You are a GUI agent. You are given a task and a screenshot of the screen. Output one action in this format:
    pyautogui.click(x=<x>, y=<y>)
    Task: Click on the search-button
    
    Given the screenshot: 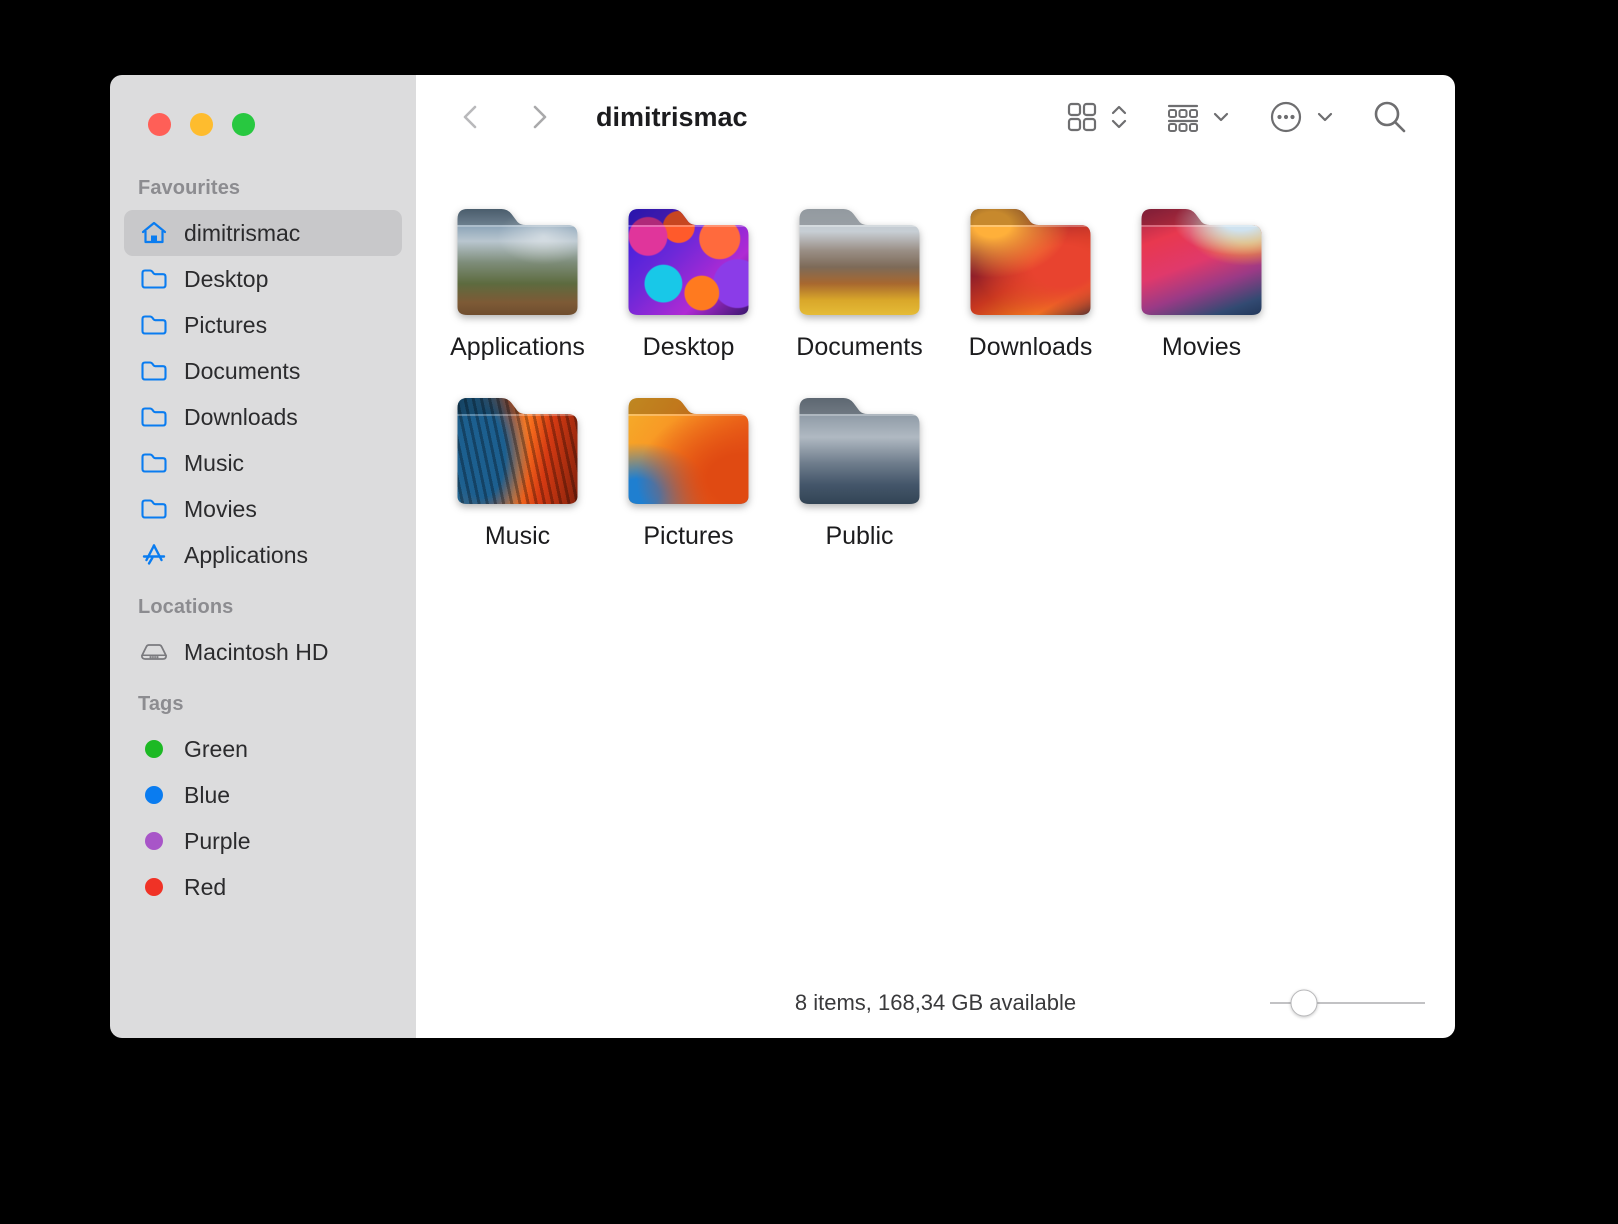 What is the action you would take?
    pyautogui.click(x=1390, y=117)
    